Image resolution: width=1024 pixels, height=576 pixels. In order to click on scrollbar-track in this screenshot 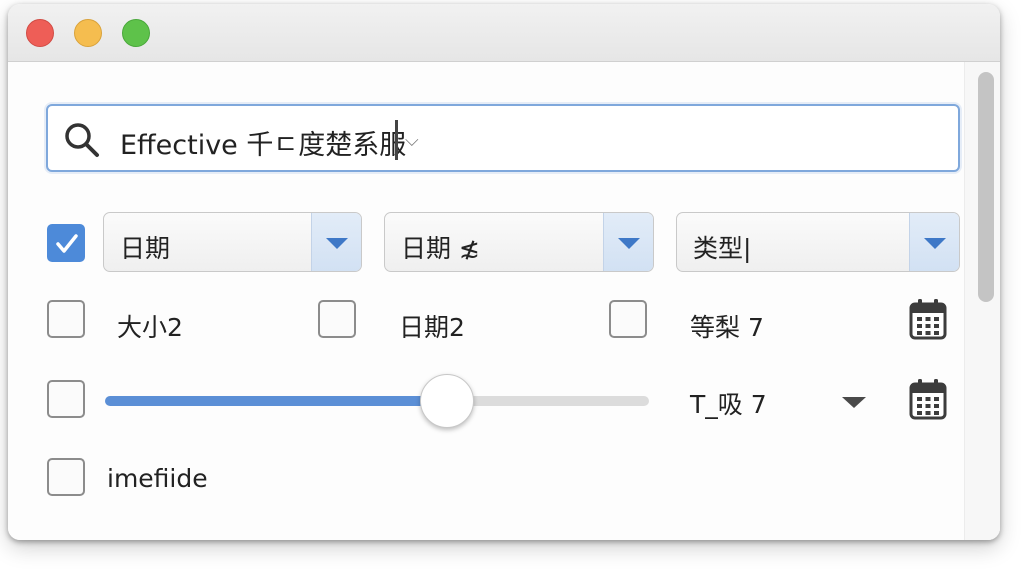, I will do `click(982, 301)`.